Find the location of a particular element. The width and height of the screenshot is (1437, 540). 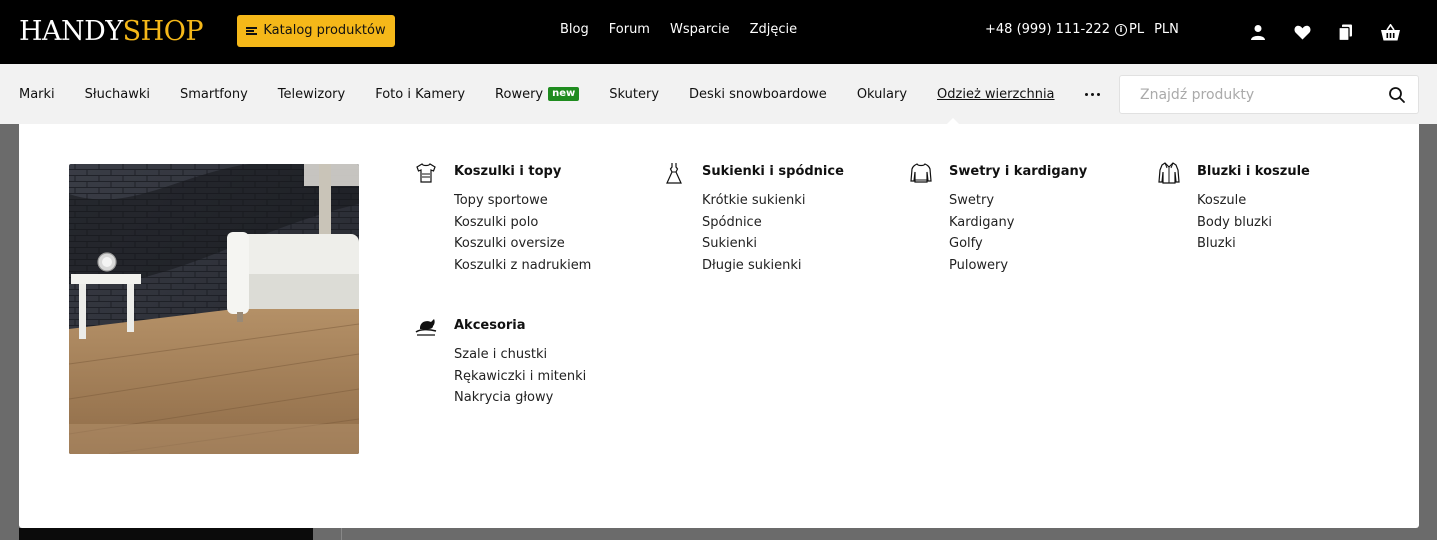

header-actions is located at coordinates (1324, 32).